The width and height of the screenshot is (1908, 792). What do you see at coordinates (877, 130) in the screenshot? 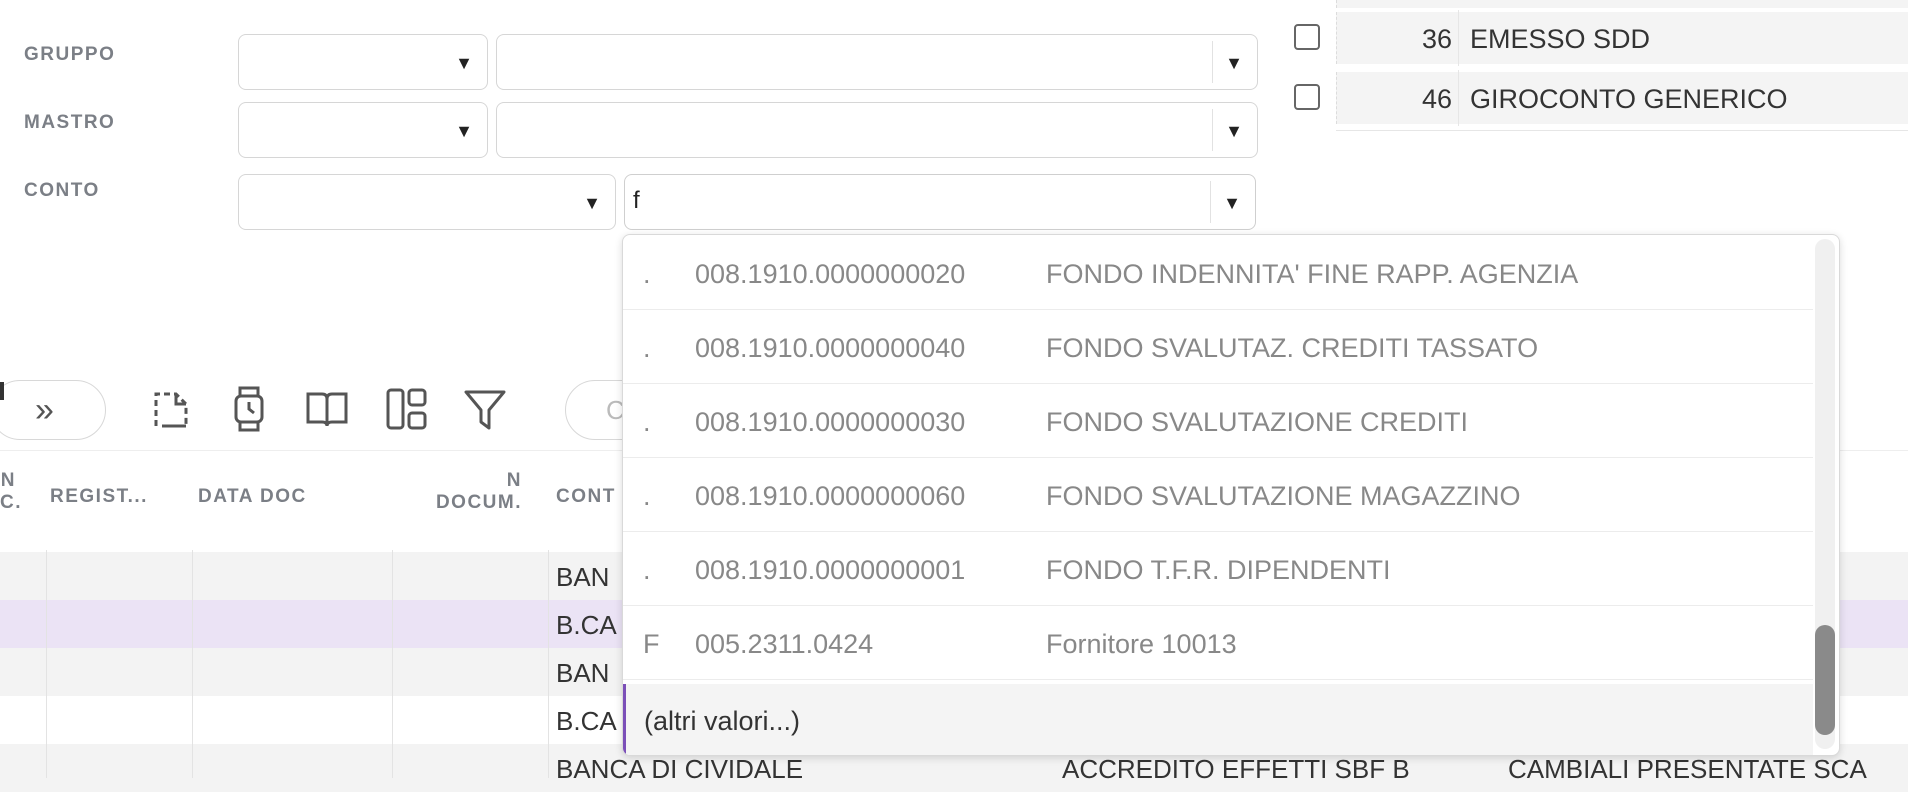
I see `mastro-desc-select: ▼` at bounding box center [877, 130].